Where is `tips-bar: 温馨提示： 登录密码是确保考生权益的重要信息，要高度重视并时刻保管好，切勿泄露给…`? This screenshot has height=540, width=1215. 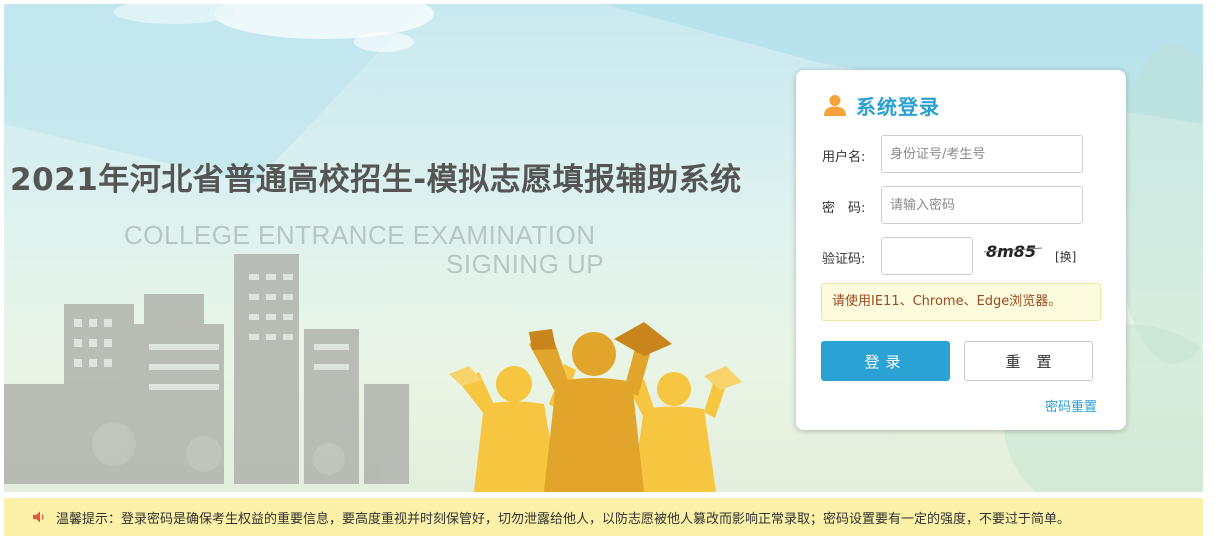 tips-bar: 温馨提示： 登录密码是确保考生权益的重要信息，要高度重视并时刻保管好，切勿泄露给… is located at coordinates (603, 517).